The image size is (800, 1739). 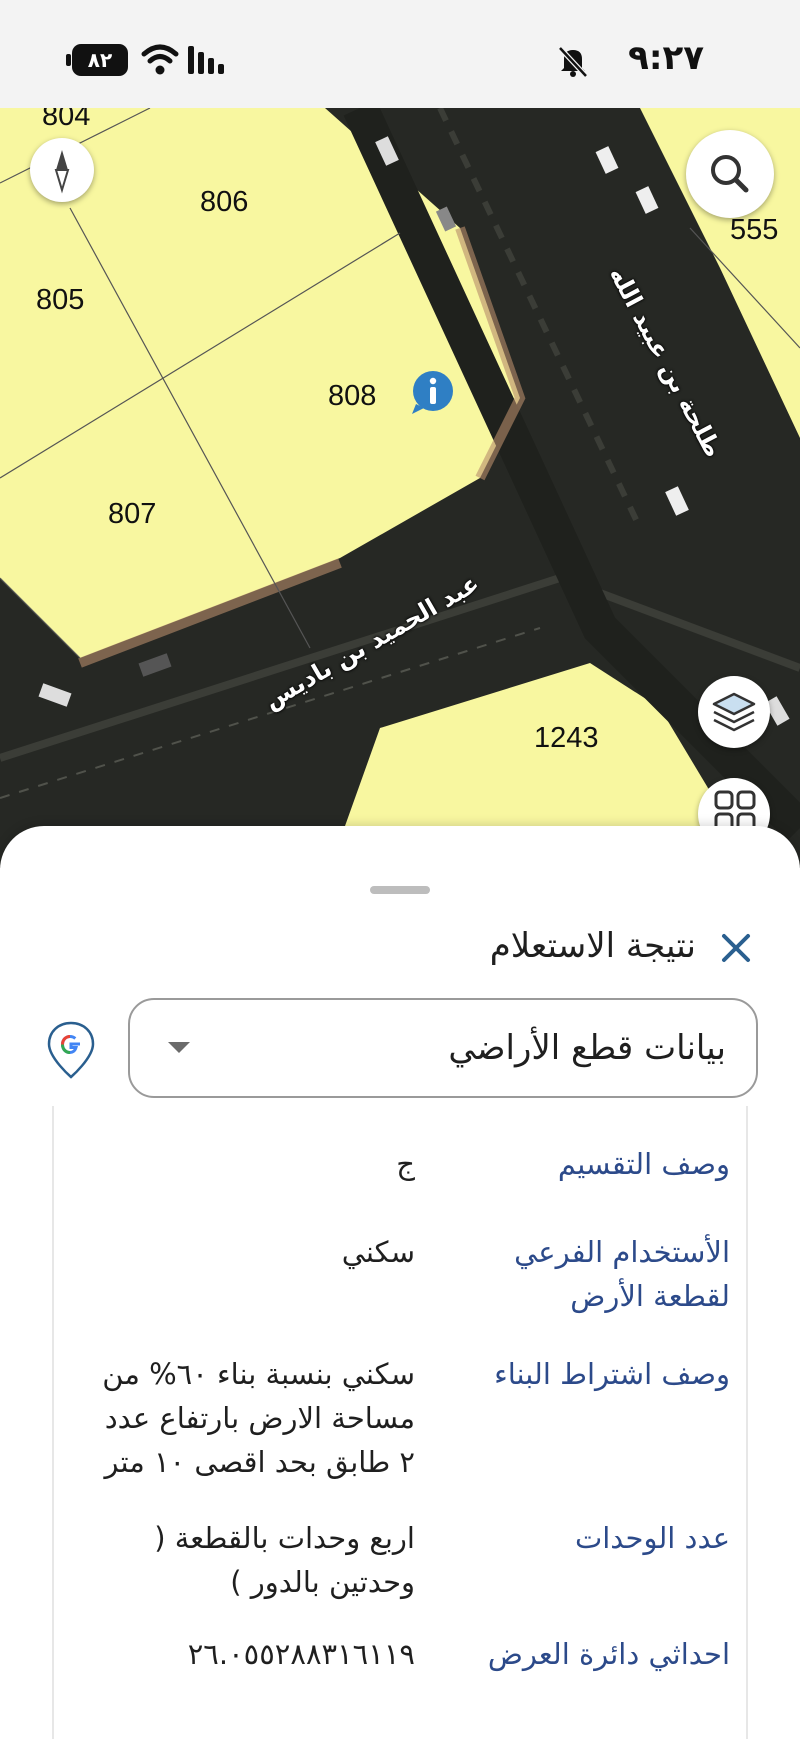 What do you see at coordinates (573, 62) in the screenshot?
I see `bell-muted-icon` at bounding box center [573, 62].